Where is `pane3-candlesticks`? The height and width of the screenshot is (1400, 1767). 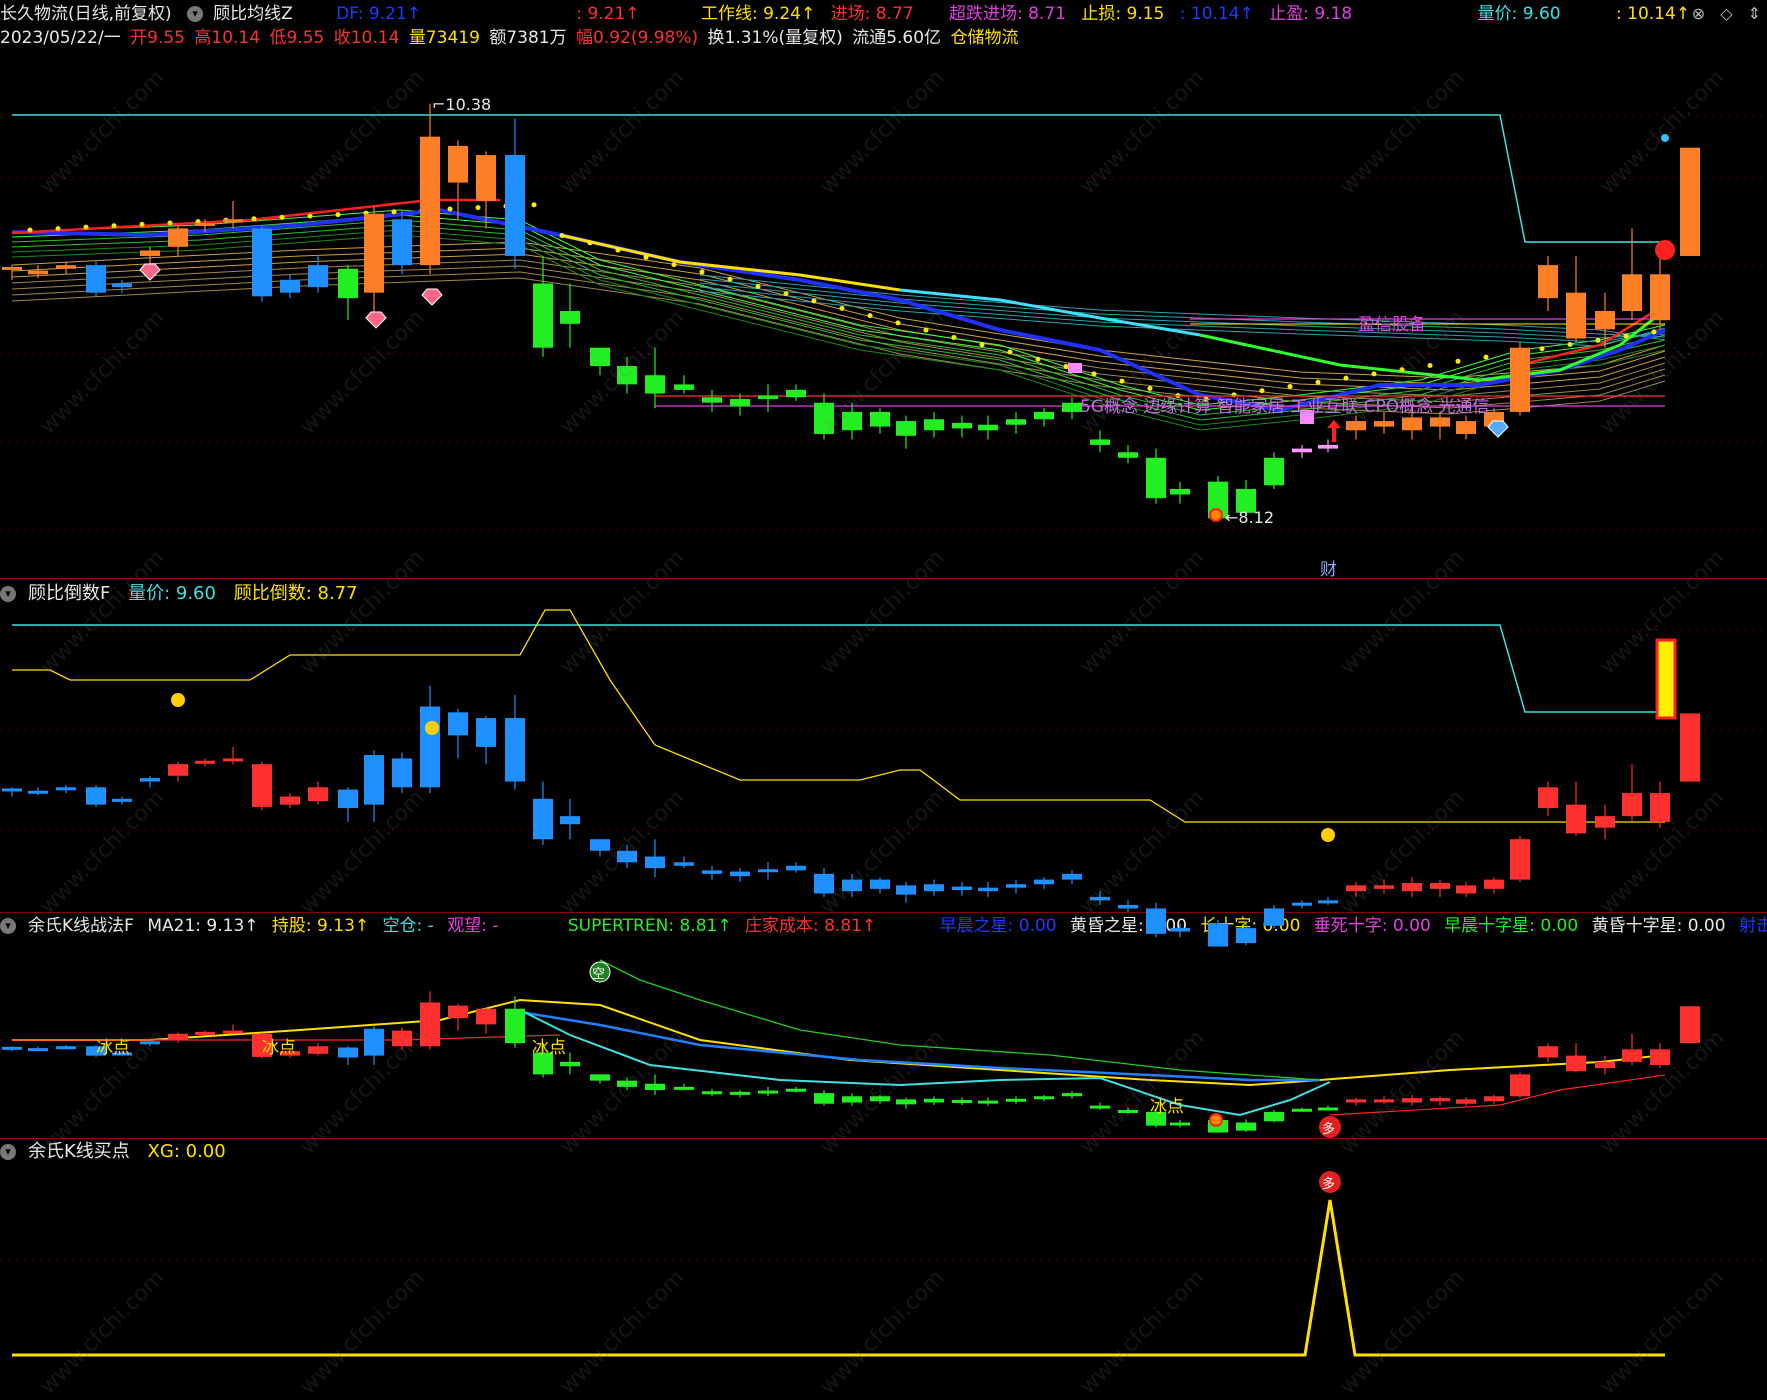
pane3-candlesticks is located at coordinates (851, 1046).